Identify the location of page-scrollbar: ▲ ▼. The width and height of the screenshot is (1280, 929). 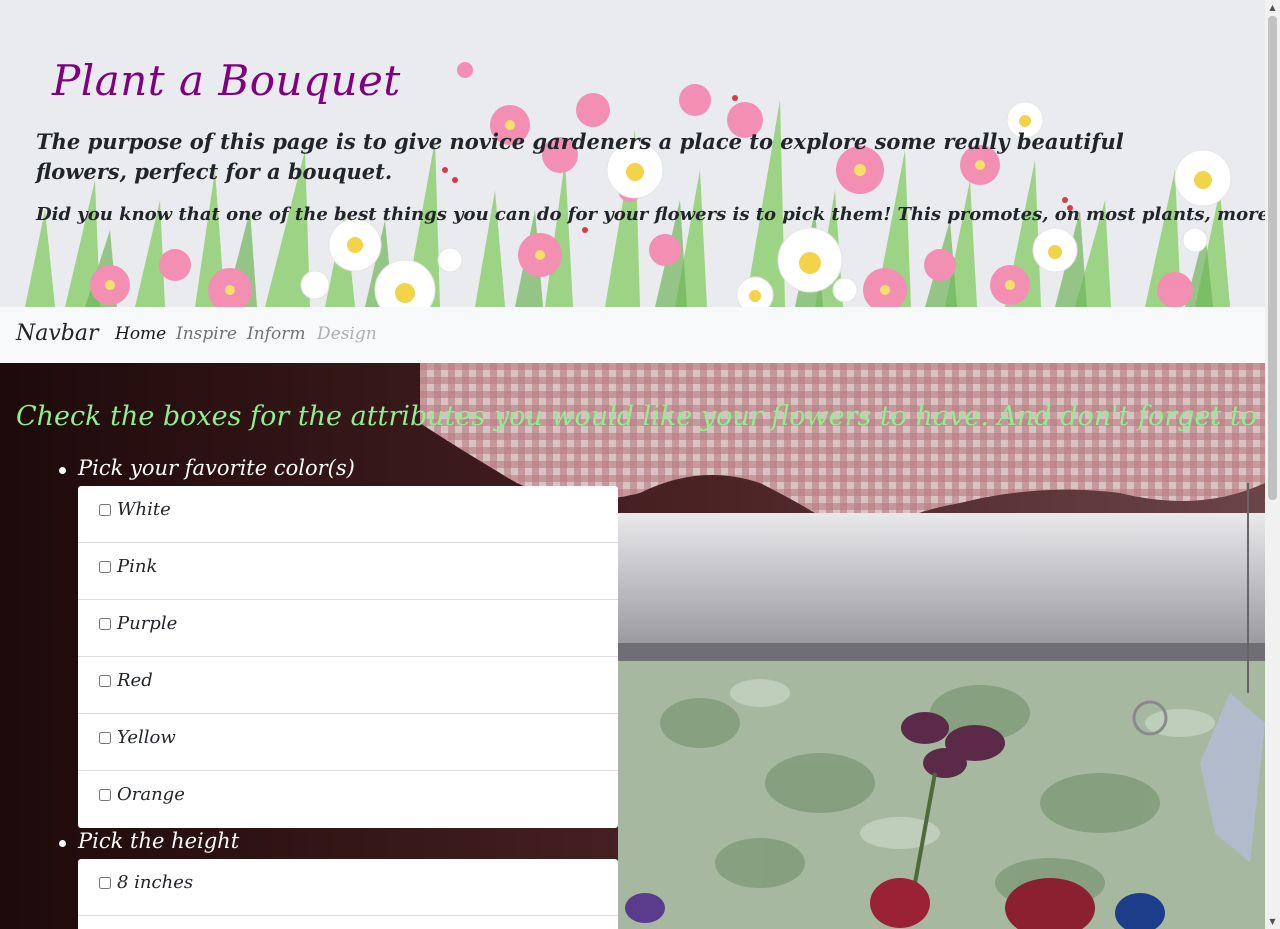
(1272, 464).